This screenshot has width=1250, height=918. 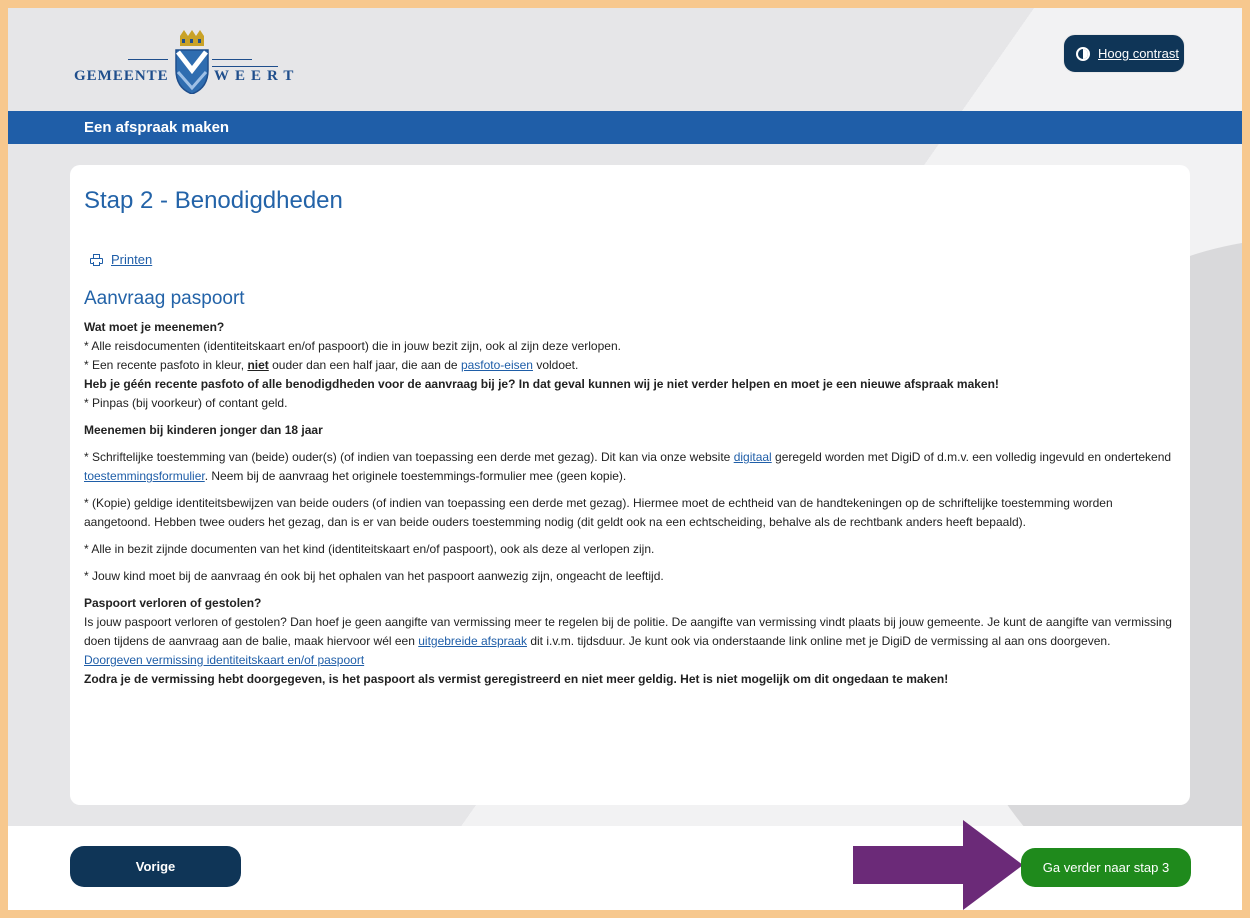 What do you see at coordinates (186, 403) in the screenshot?
I see `requirement-payment: * Pinpas (bij voorkeur) of contant geld.` at bounding box center [186, 403].